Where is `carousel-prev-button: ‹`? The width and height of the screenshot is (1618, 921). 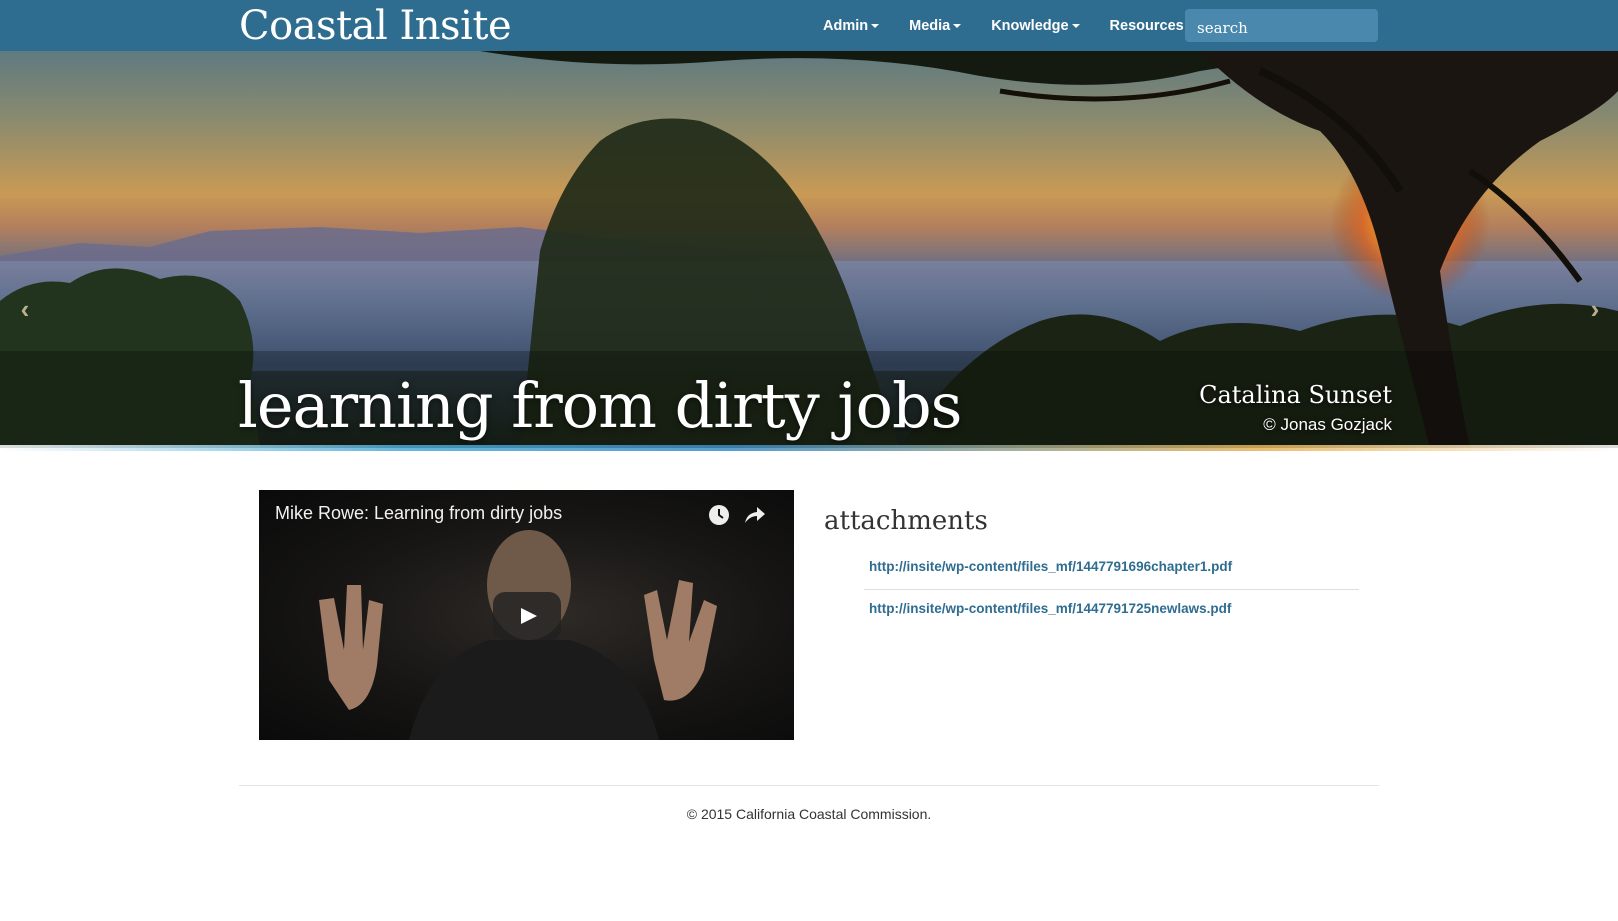 carousel-prev-button: ‹ is located at coordinates (25, 309).